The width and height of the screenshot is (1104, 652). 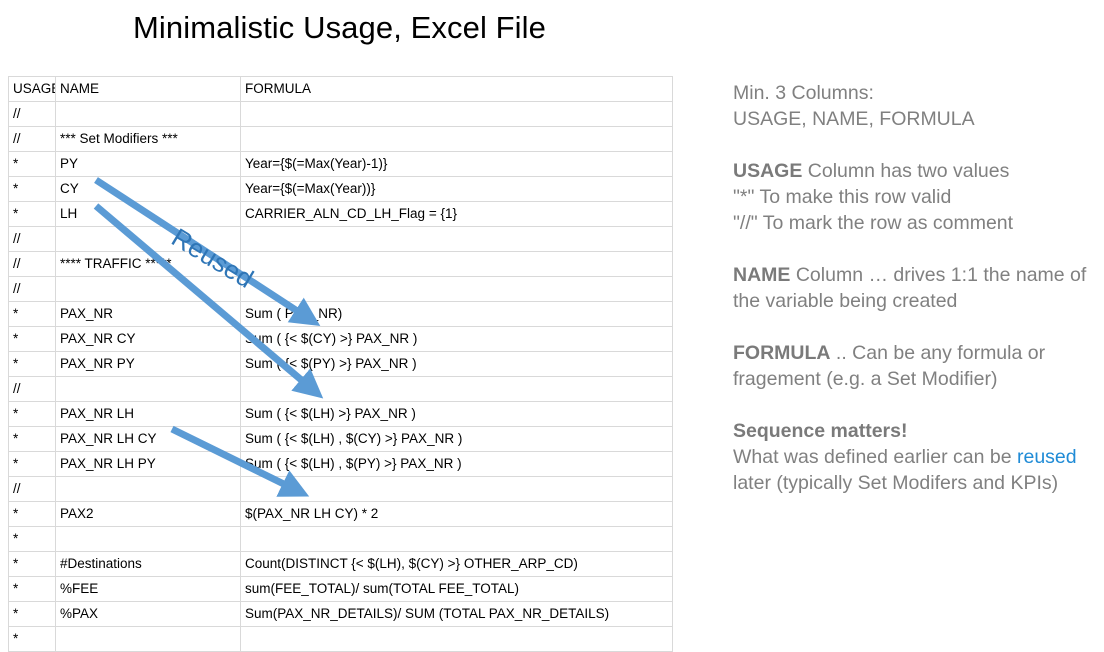 I want to click on cell-name: PAX_NR LH PY, so click(x=148, y=464).